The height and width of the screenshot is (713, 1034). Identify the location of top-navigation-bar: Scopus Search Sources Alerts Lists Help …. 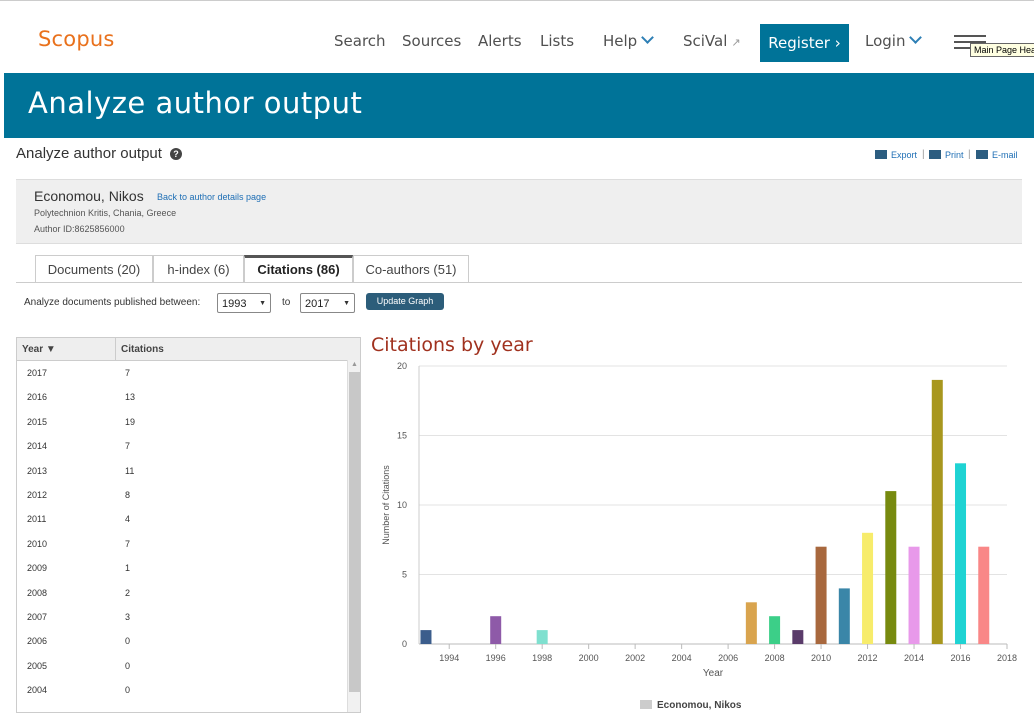
(517, 37).